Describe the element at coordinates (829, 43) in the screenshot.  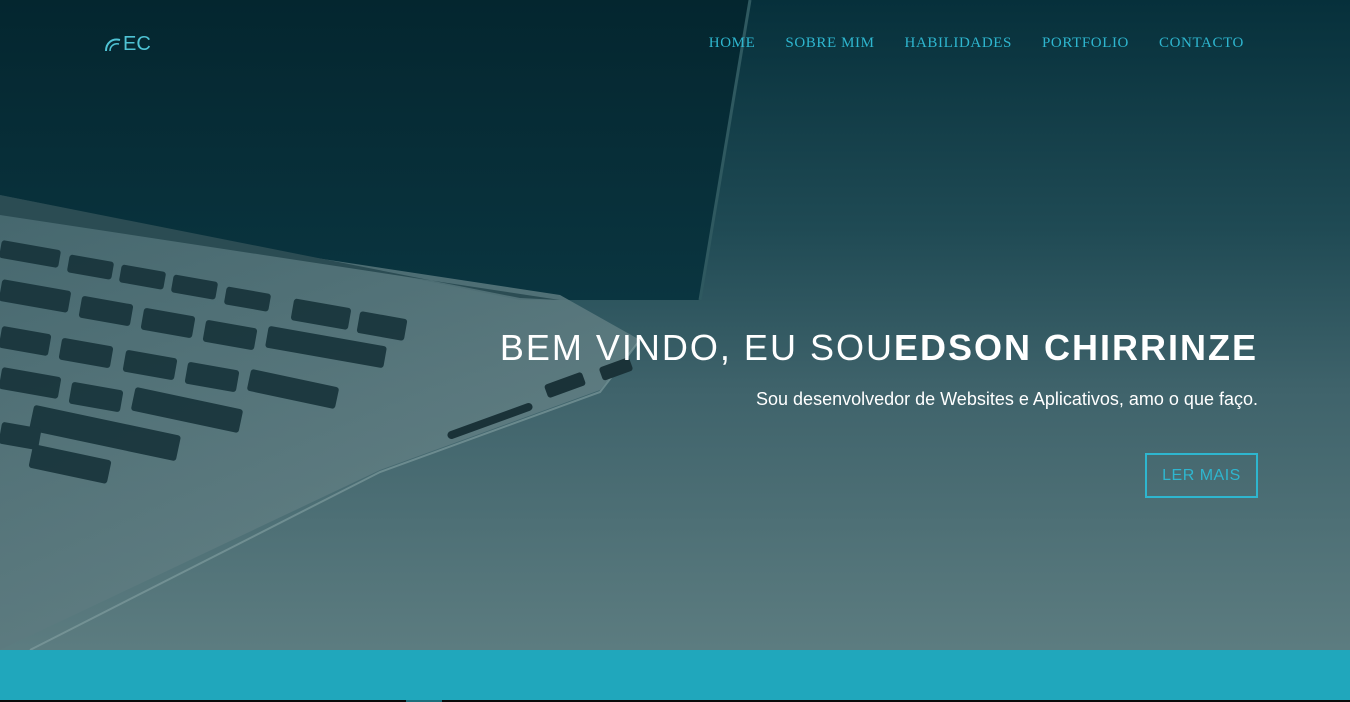
I see `nav-item-sobre-mim: SOBRE MIM` at that location.